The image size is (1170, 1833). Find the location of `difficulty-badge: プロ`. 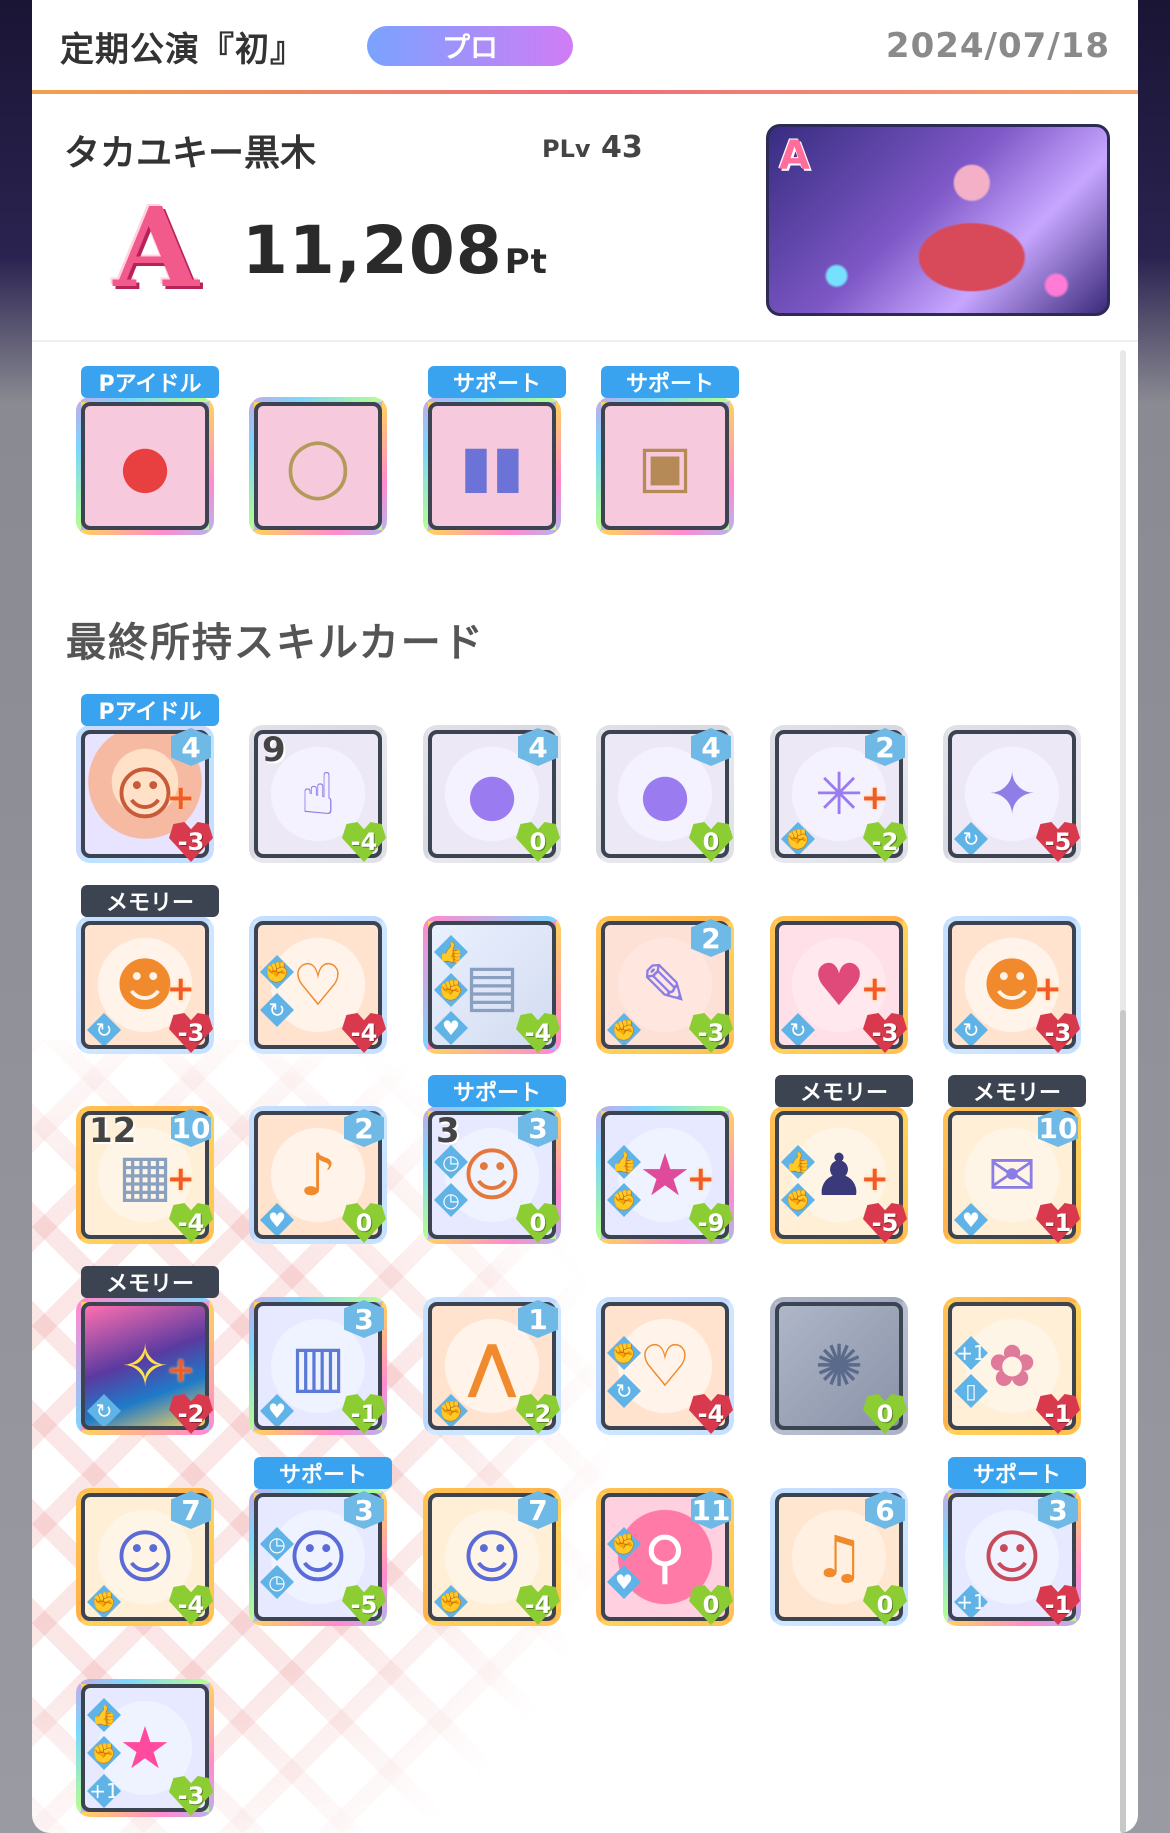

difficulty-badge: プロ is located at coordinates (470, 46).